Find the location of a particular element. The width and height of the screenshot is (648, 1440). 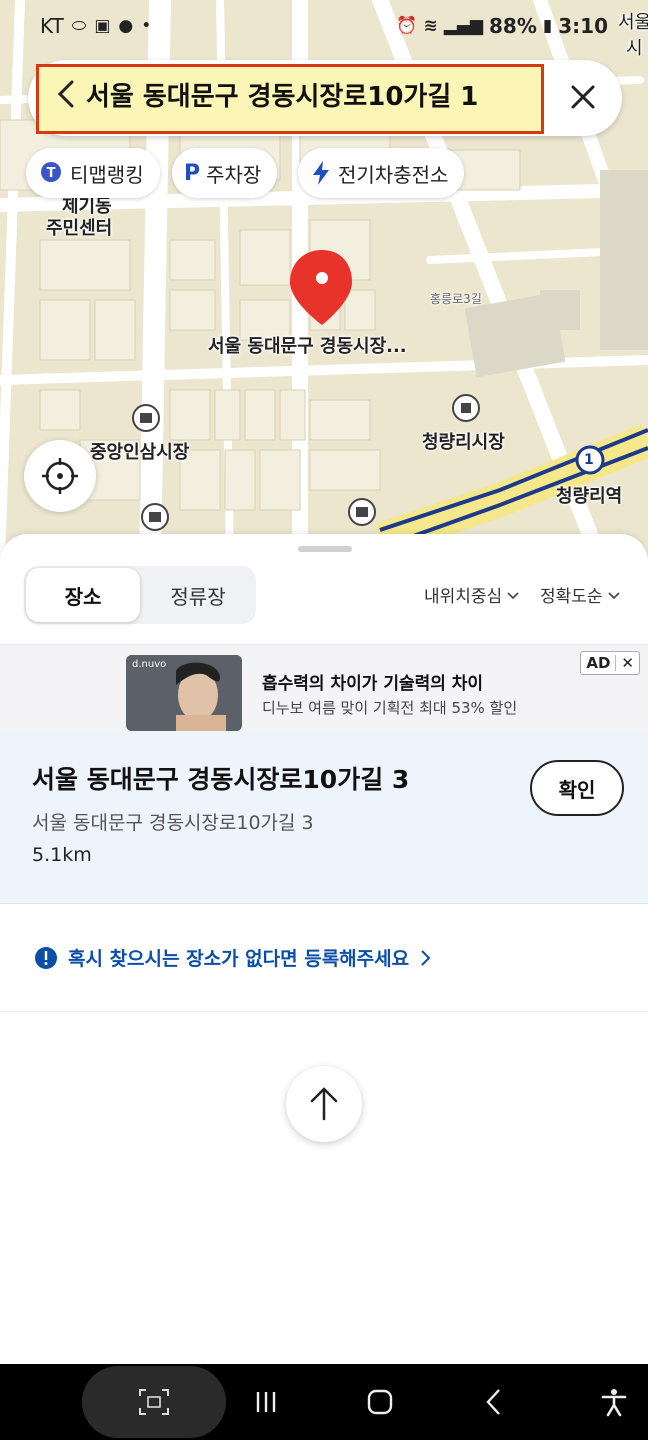

scroll-to-top-button is located at coordinates (324, 1104).